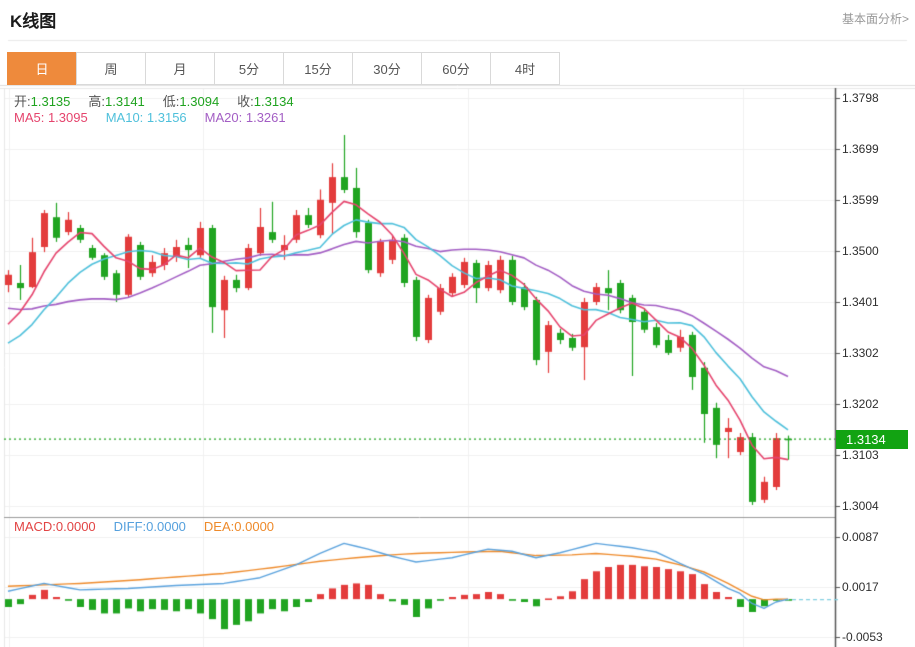 The image size is (915, 647). What do you see at coordinates (116, 101) in the screenshot?
I see `ohlc-item: 高:1.3141` at bounding box center [116, 101].